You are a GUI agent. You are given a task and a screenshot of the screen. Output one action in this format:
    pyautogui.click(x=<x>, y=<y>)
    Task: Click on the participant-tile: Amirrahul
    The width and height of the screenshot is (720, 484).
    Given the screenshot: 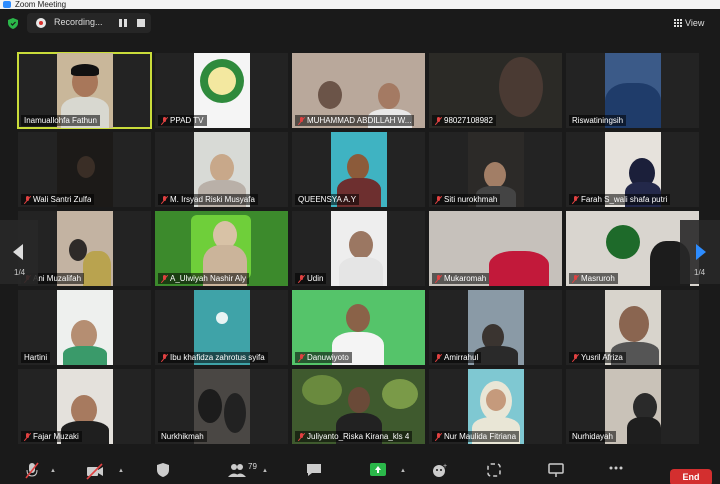 What is the action you would take?
    pyautogui.click(x=495, y=327)
    